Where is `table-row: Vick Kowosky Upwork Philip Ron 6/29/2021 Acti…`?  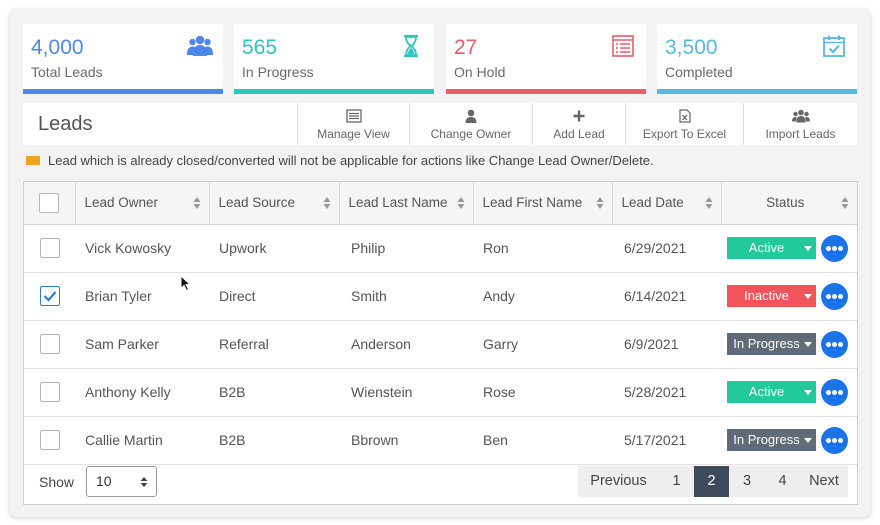 table-row: Vick Kowosky Upwork Philip Ron 6/29/2021 Acti… is located at coordinates (440, 248).